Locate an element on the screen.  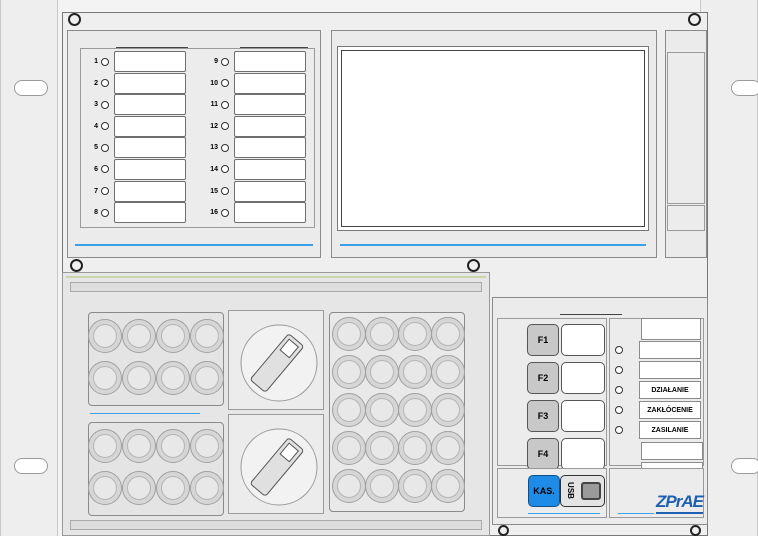
label-strip is located at coordinates (672, 451).